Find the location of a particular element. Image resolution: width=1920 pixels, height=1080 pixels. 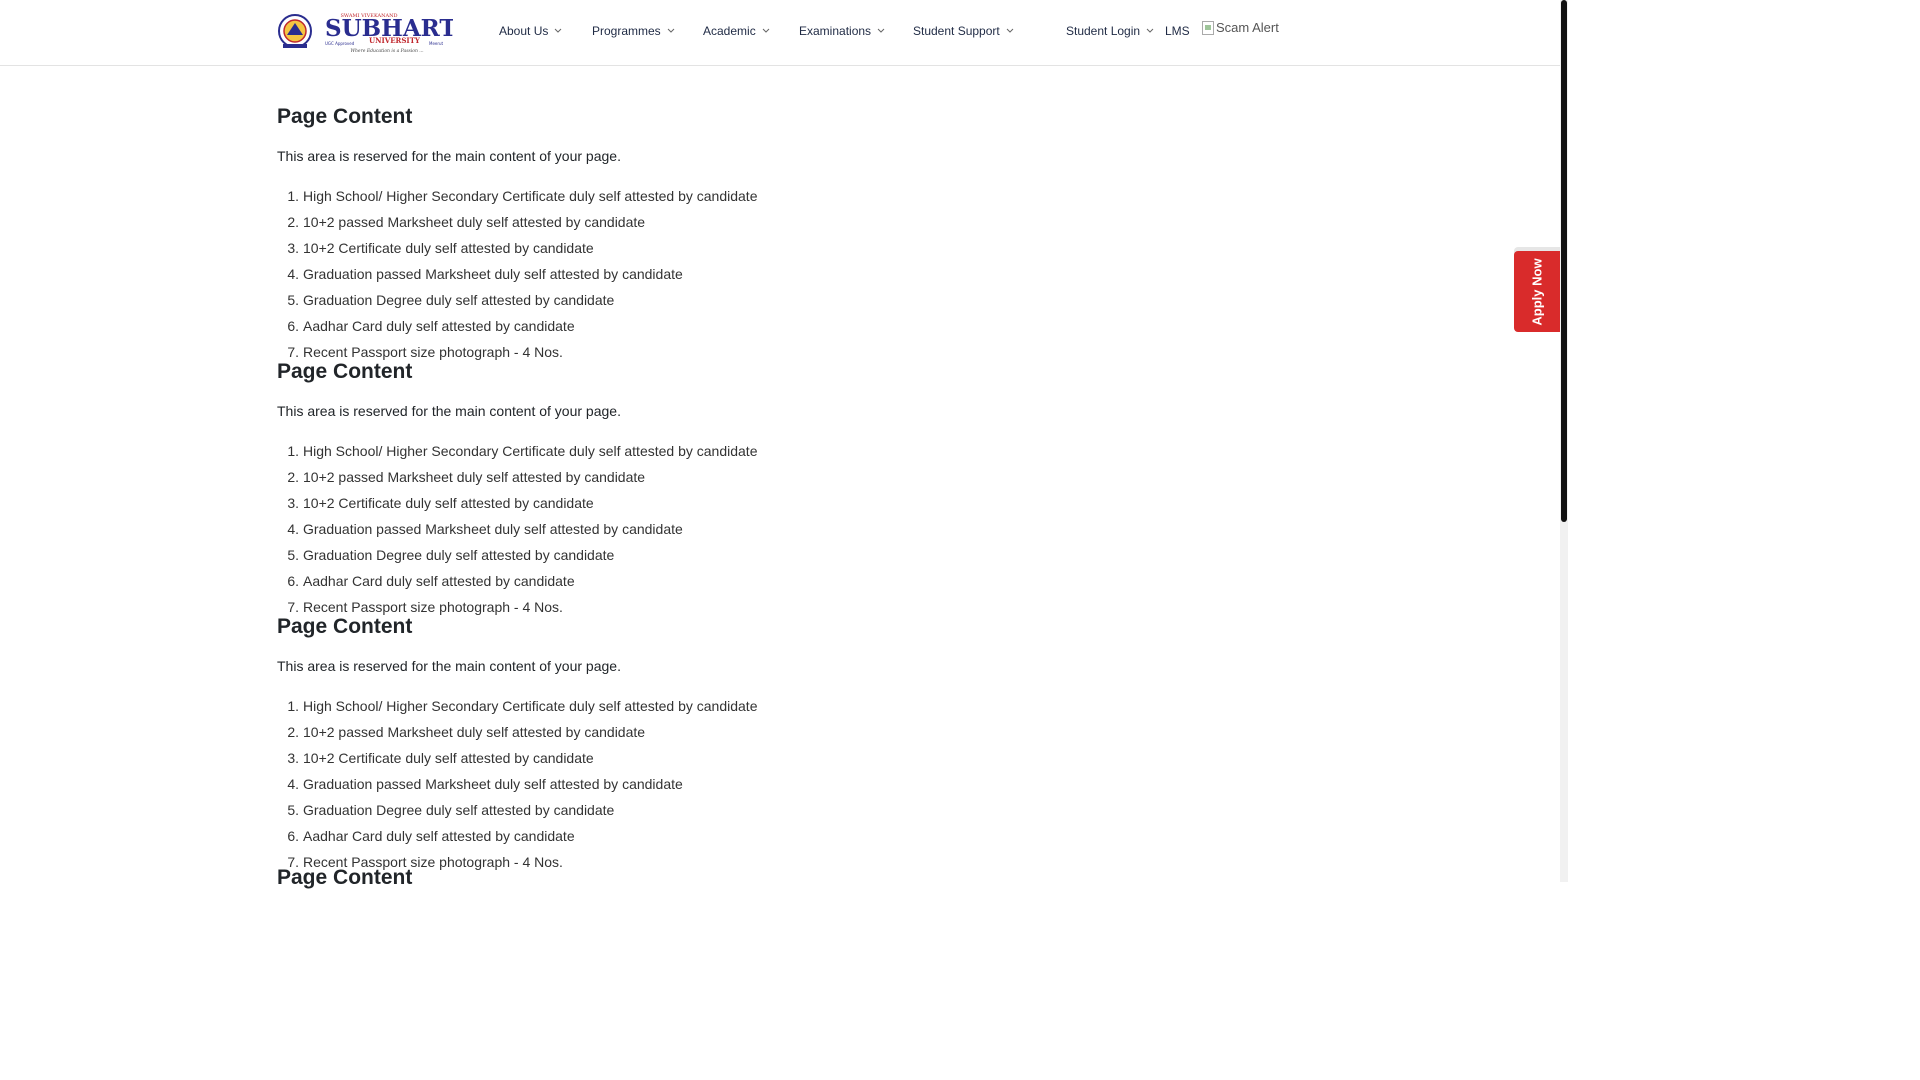

svg-text: Where Education is a Passion . is located at coordinates (387, 51).